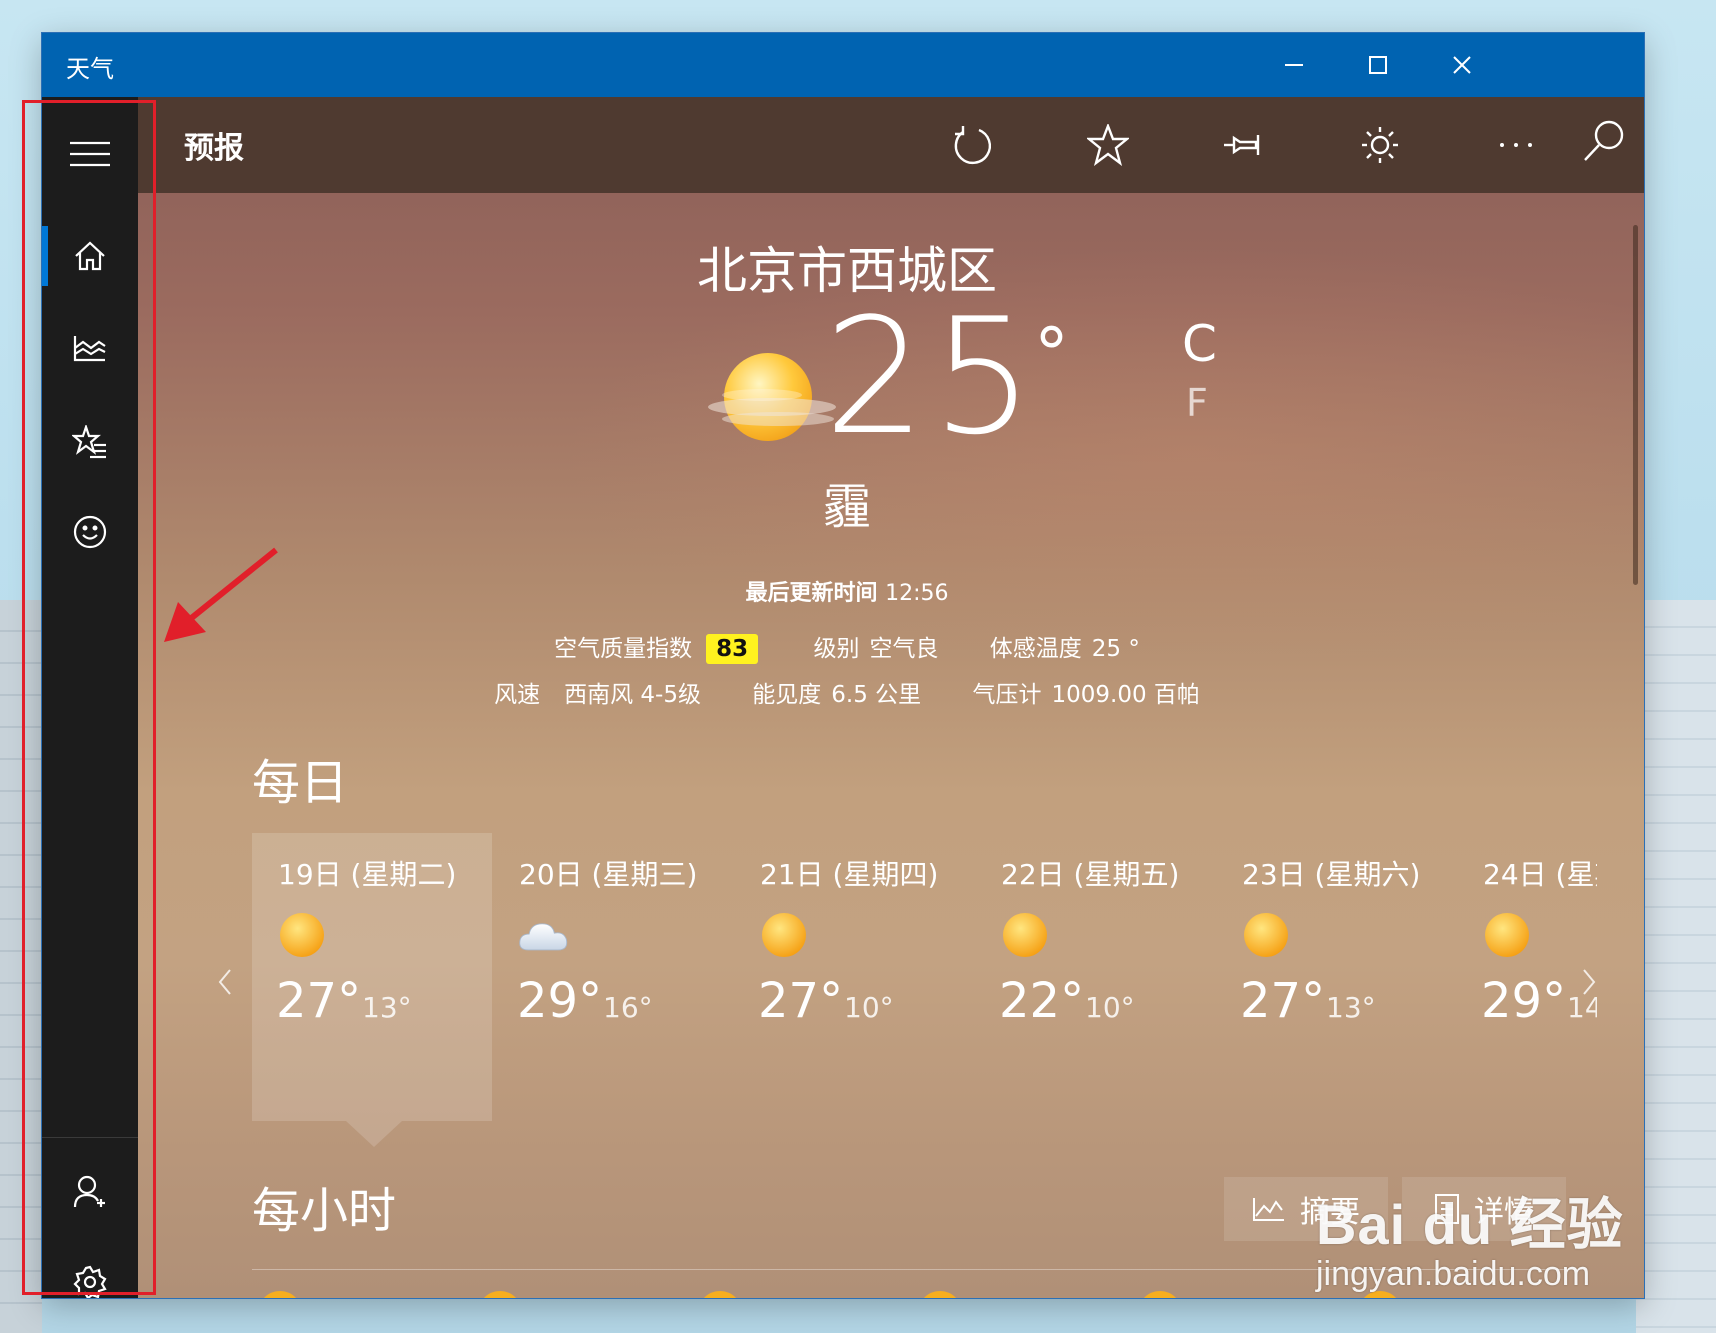  I want to click on aqi-badge: 83, so click(732, 649).